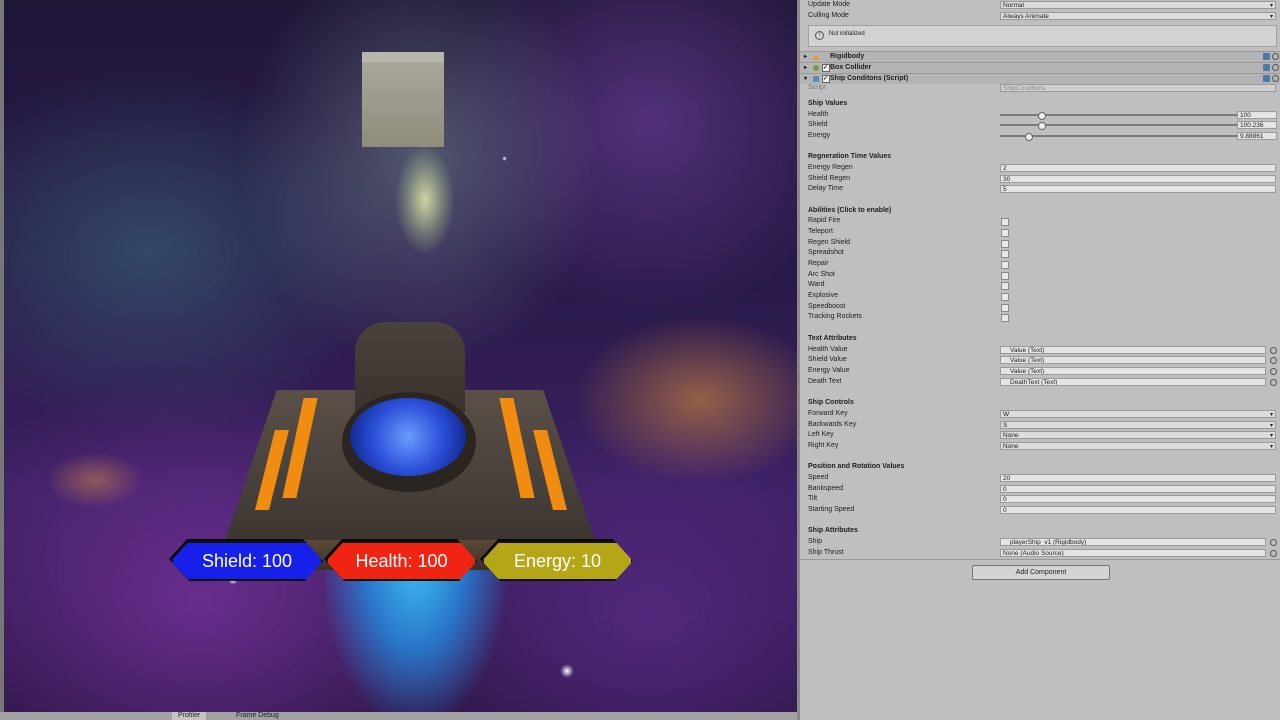 The width and height of the screenshot is (1280, 720). Describe the element at coordinates (829, 4) in the screenshot. I see `update-mode-label: Update Mode` at that location.